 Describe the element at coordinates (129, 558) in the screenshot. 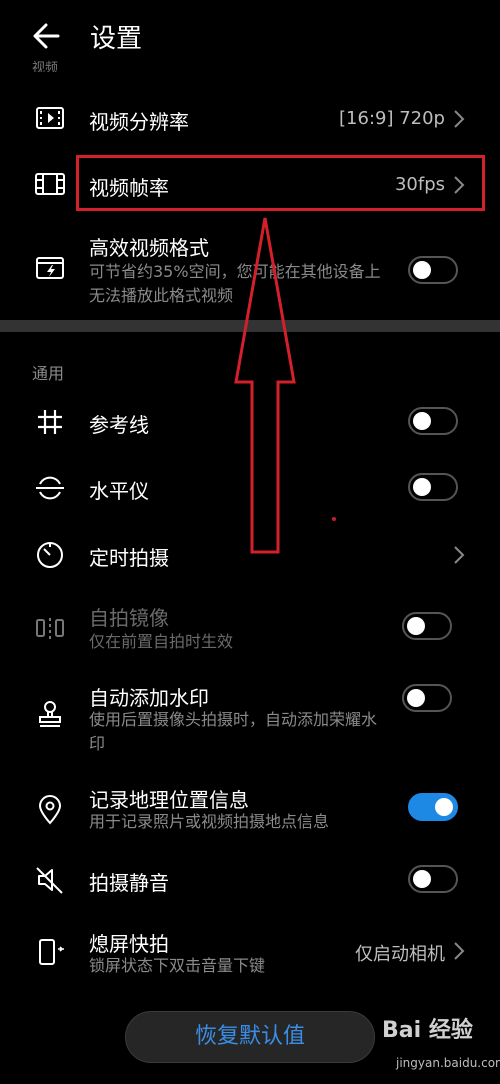

I see `timer-label: 定时拍摄` at that location.